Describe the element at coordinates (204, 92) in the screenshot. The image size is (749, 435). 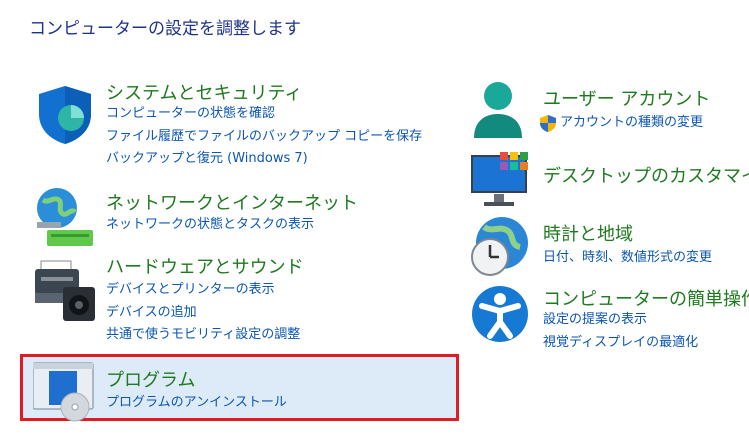
I see `category-title-system-security: システムとセキュリティ` at that location.